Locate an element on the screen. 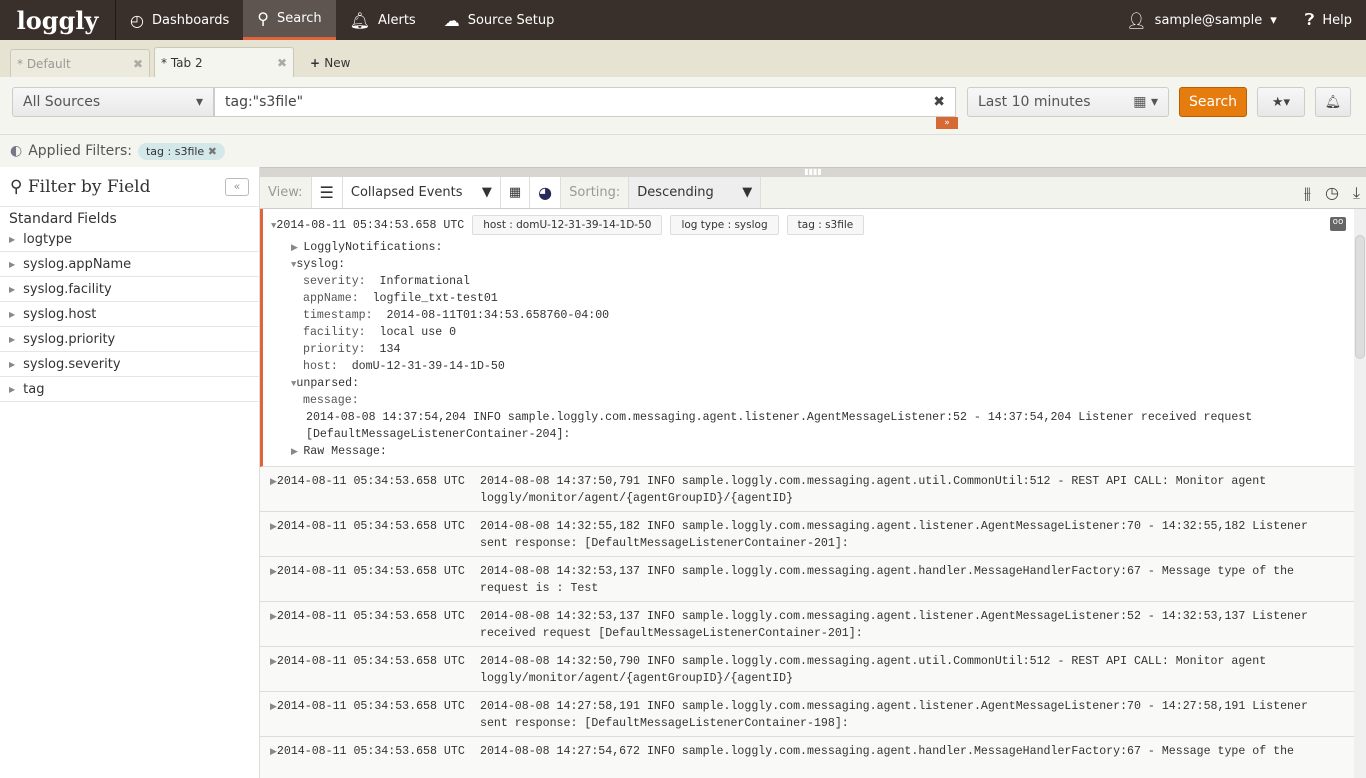 This screenshot has width=1366, height=778. syslog-field: host: domU-12-31-39-14-1D-50 is located at coordinates (828, 366).